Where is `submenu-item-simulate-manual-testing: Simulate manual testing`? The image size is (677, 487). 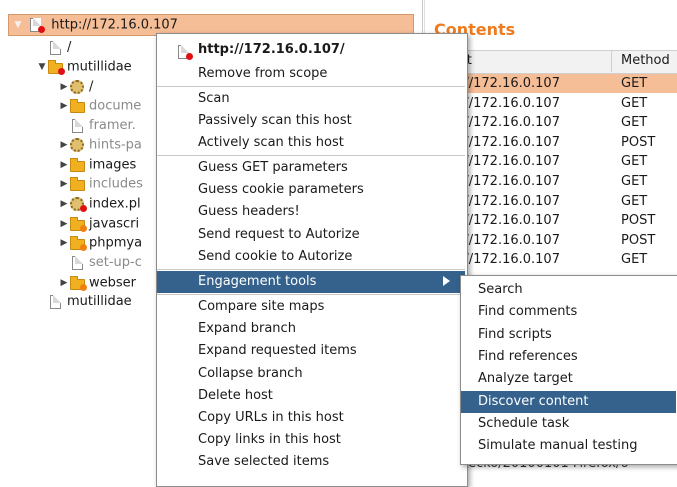 submenu-item-simulate-manual-testing: Simulate manual testing is located at coordinates (568, 446).